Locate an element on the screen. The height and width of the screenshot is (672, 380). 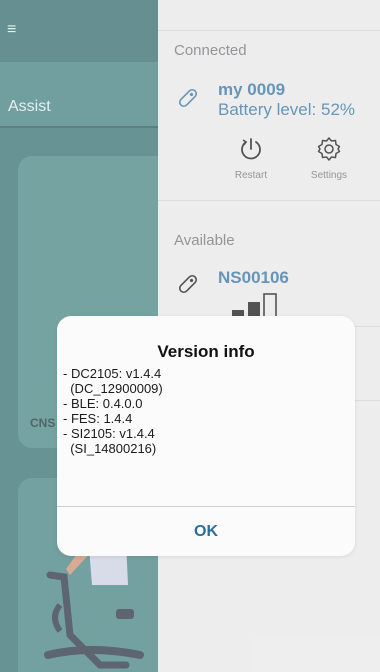
dialog-title: Version info is located at coordinates (206, 351).